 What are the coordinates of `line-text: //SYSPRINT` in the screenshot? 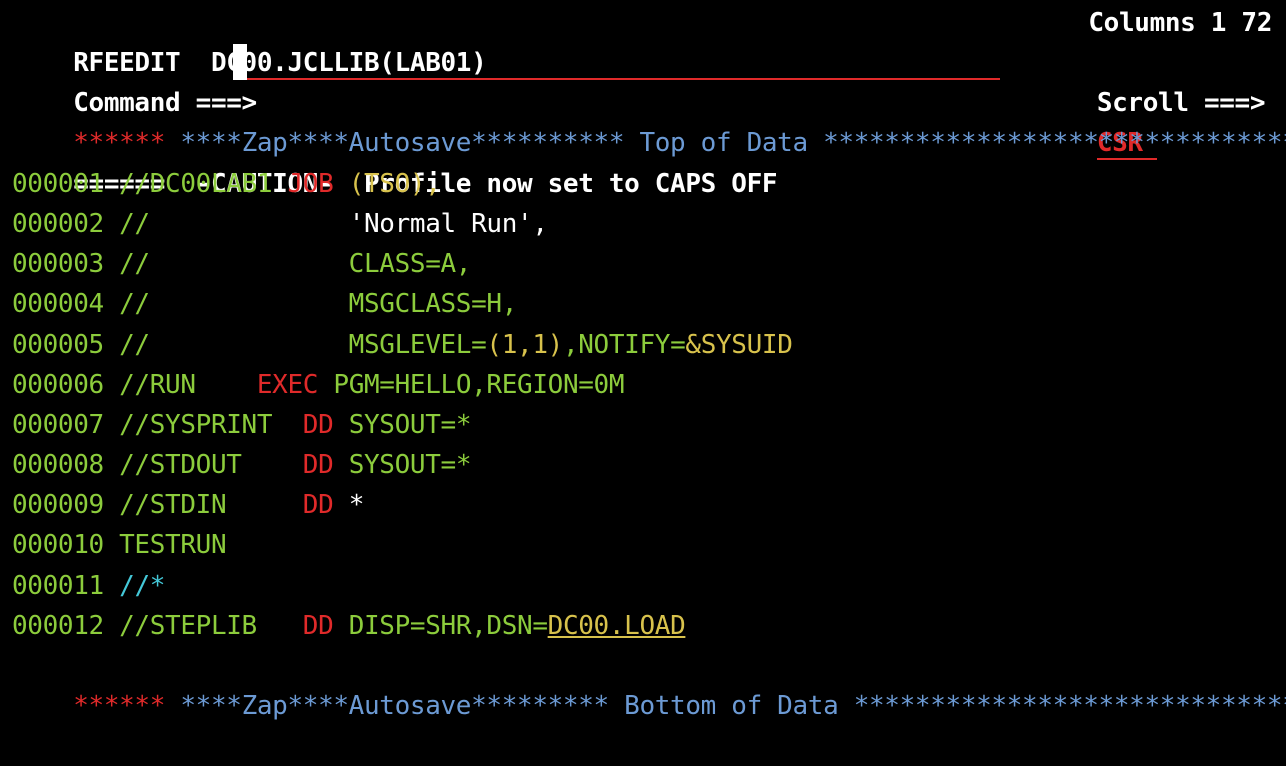 It's located at (203, 425).